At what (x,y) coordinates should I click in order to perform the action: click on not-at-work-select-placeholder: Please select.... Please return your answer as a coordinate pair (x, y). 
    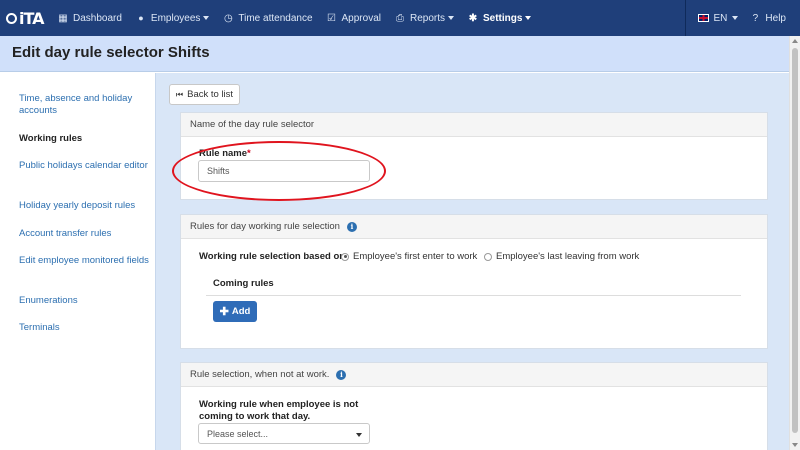
    Looking at the image, I should click on (238, 433).